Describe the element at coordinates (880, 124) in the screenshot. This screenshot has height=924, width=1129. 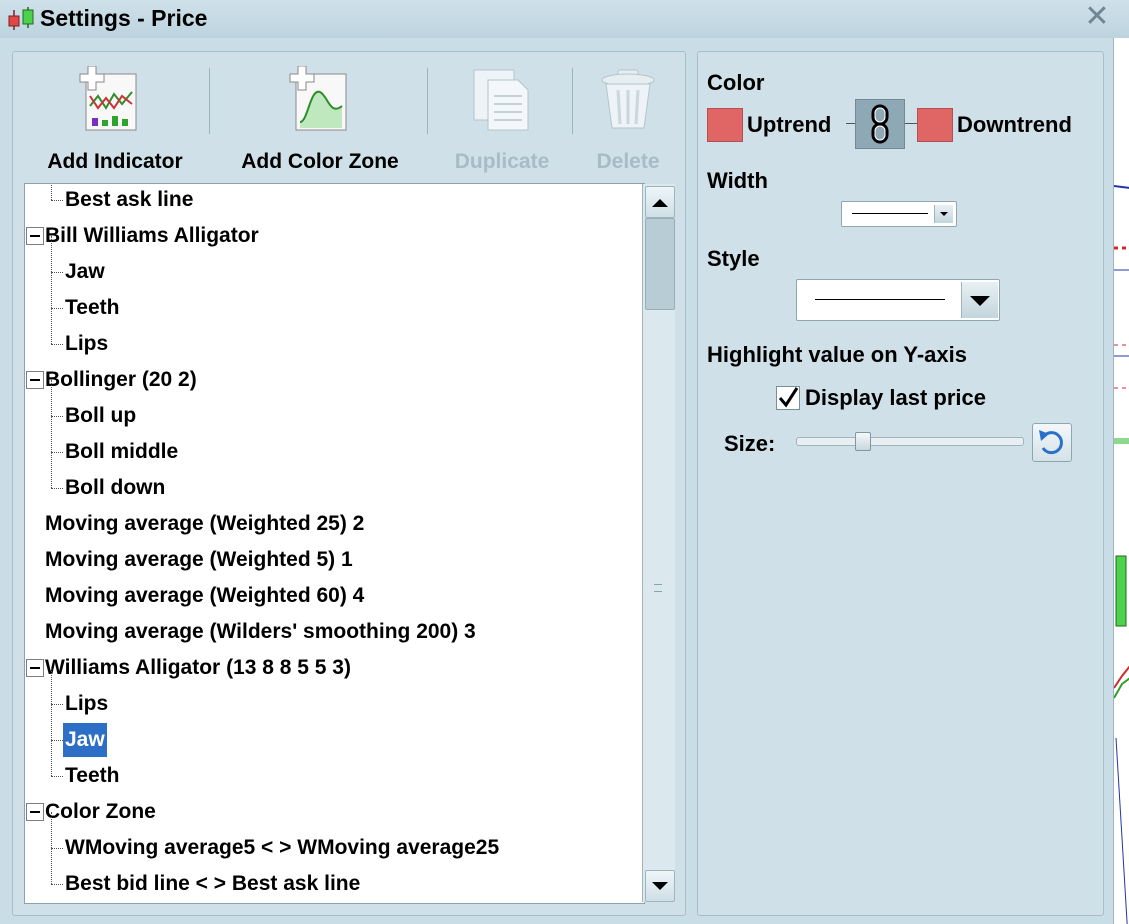
I see `link-colors-button` at that location.